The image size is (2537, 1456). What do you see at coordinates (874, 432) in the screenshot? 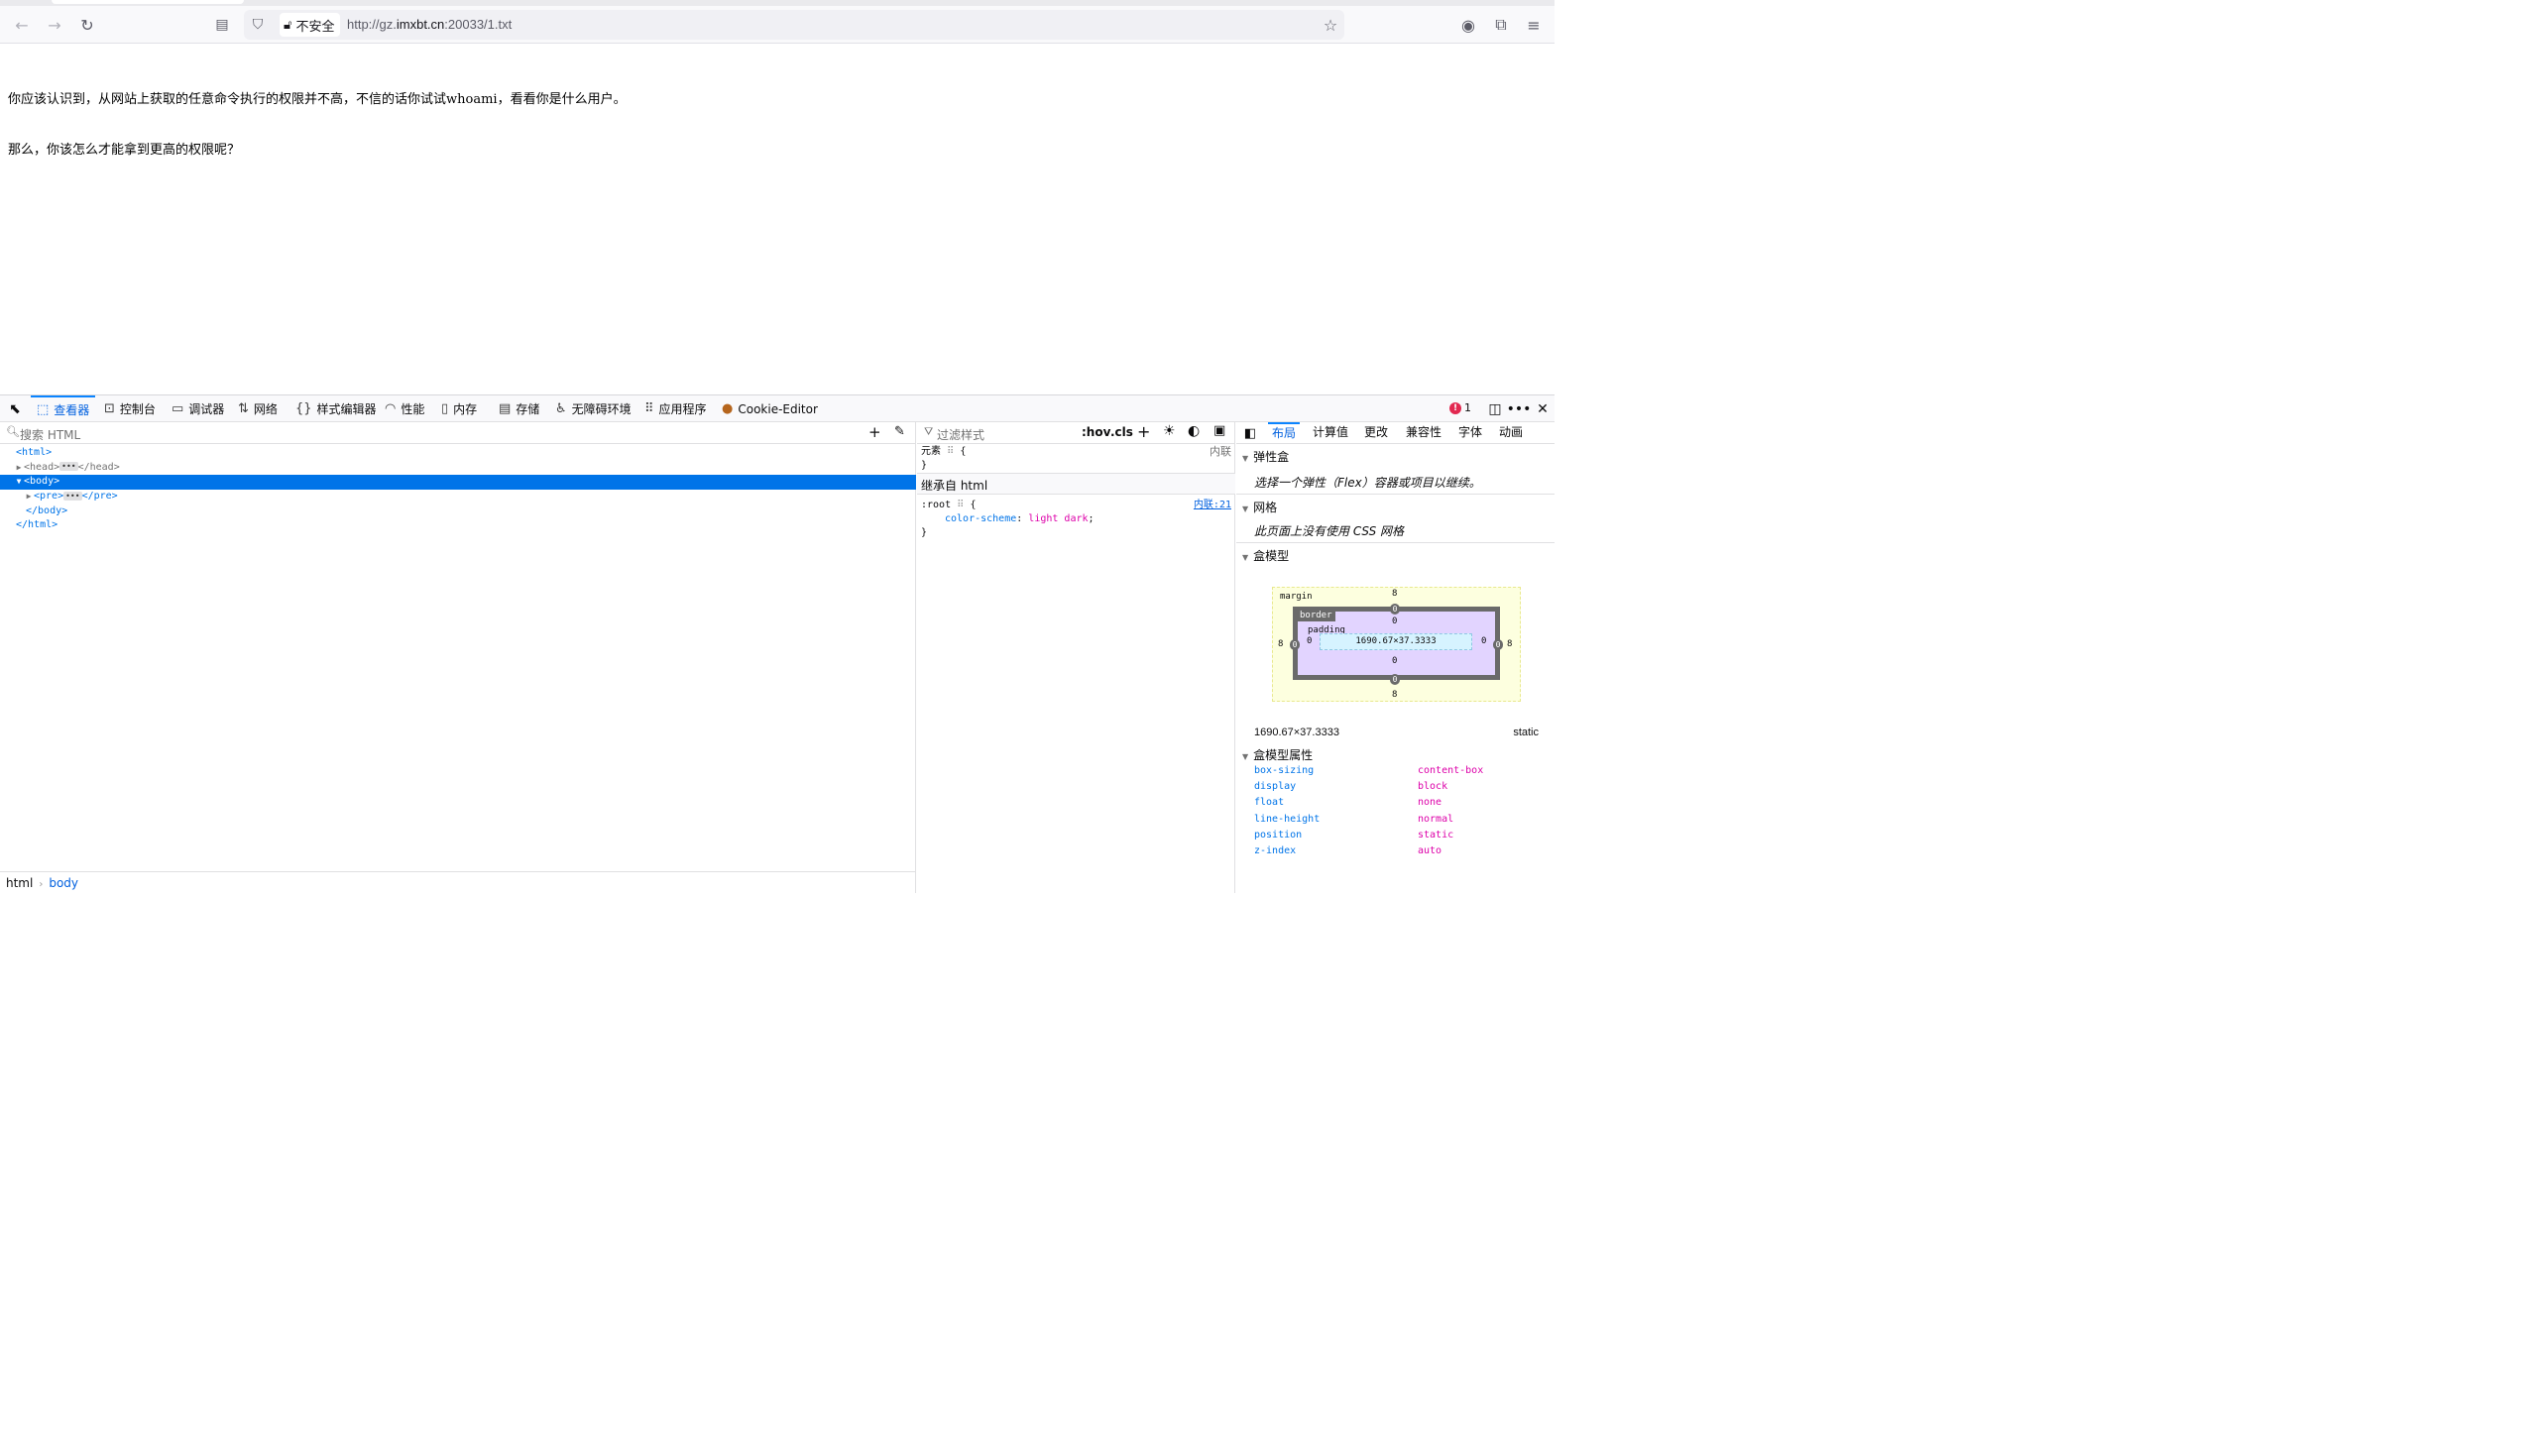
I see `add-node-button: +` at bounding box center [874, 432].